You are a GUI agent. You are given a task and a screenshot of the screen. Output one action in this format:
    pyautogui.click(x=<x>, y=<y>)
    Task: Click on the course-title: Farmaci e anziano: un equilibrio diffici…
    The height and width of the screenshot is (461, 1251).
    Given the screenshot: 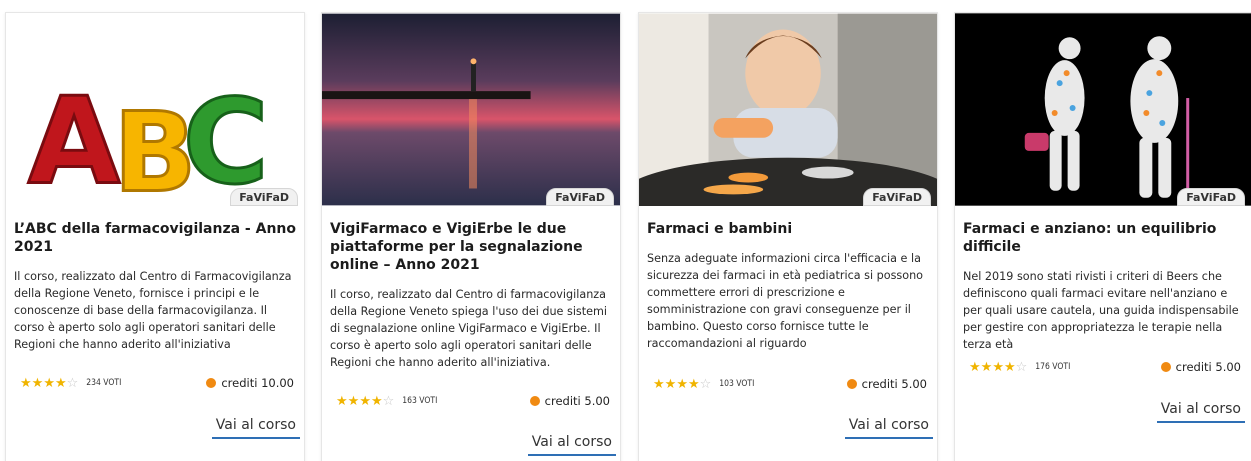 What is the action you would take?
    pyautogui.click(x=1103, y=238)
    